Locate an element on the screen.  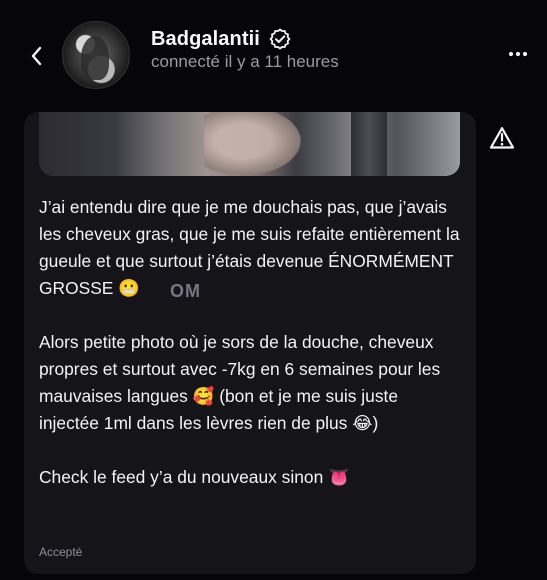
profile-name: Badgalantii is located at coordinates (205, 38).